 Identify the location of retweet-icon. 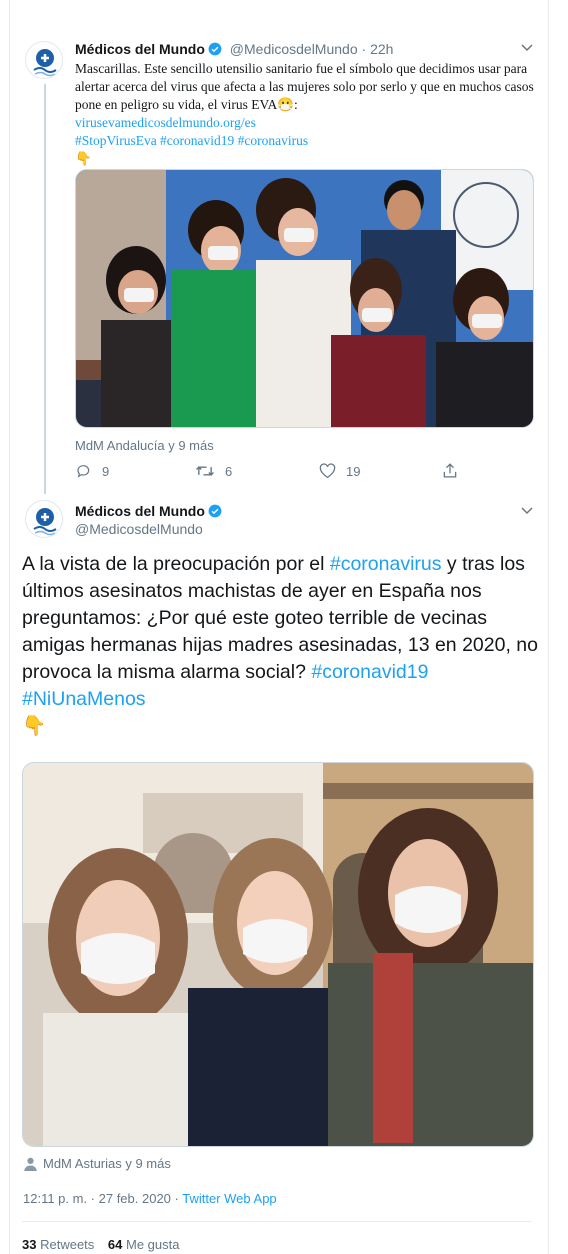
(205, 471).